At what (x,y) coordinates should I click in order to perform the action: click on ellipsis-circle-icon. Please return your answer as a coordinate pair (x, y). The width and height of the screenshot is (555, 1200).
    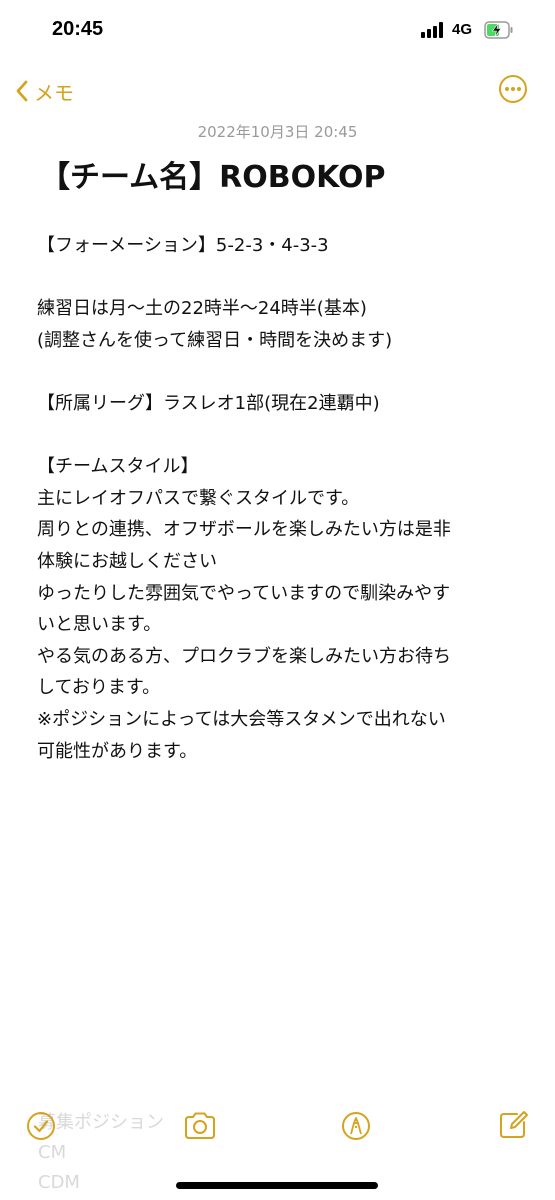
    Looking at the image, I should click on (513, 89).